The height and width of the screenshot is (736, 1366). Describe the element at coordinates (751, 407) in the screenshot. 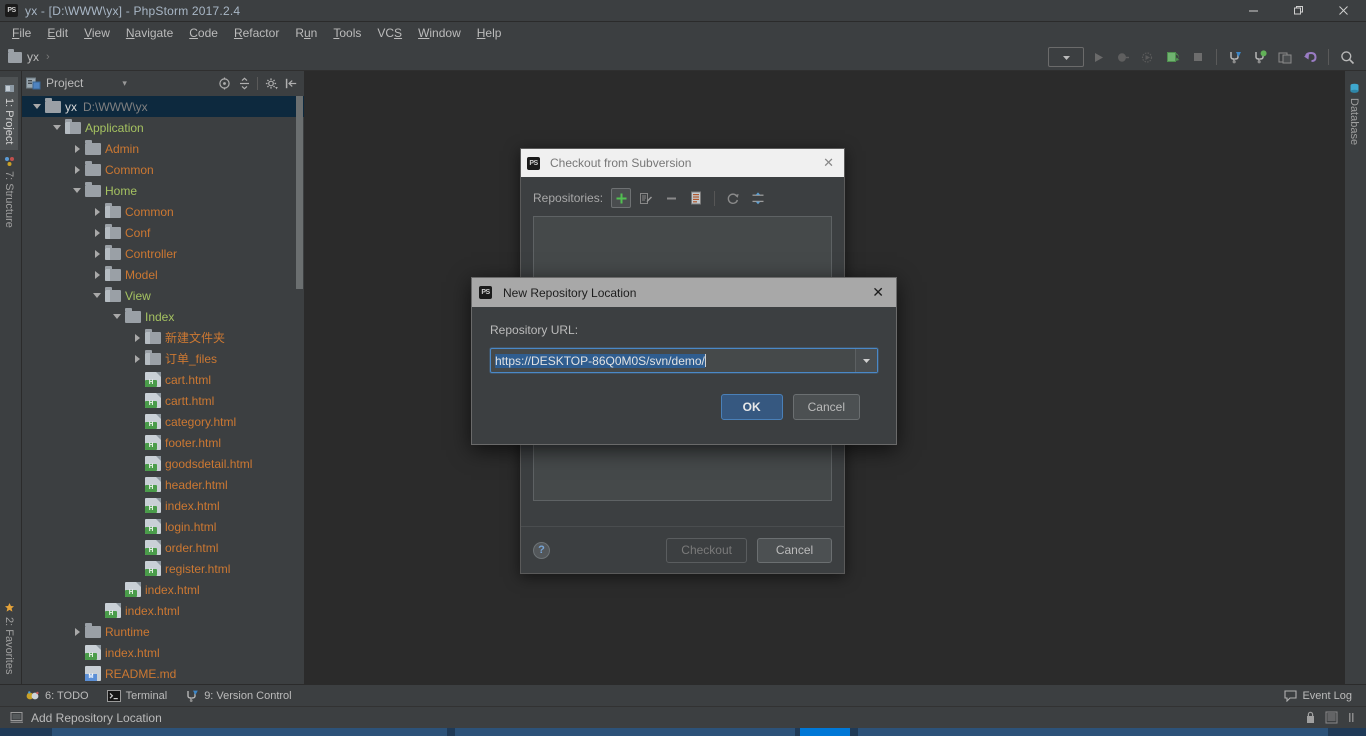

I see `ok-button: OK` at that location.